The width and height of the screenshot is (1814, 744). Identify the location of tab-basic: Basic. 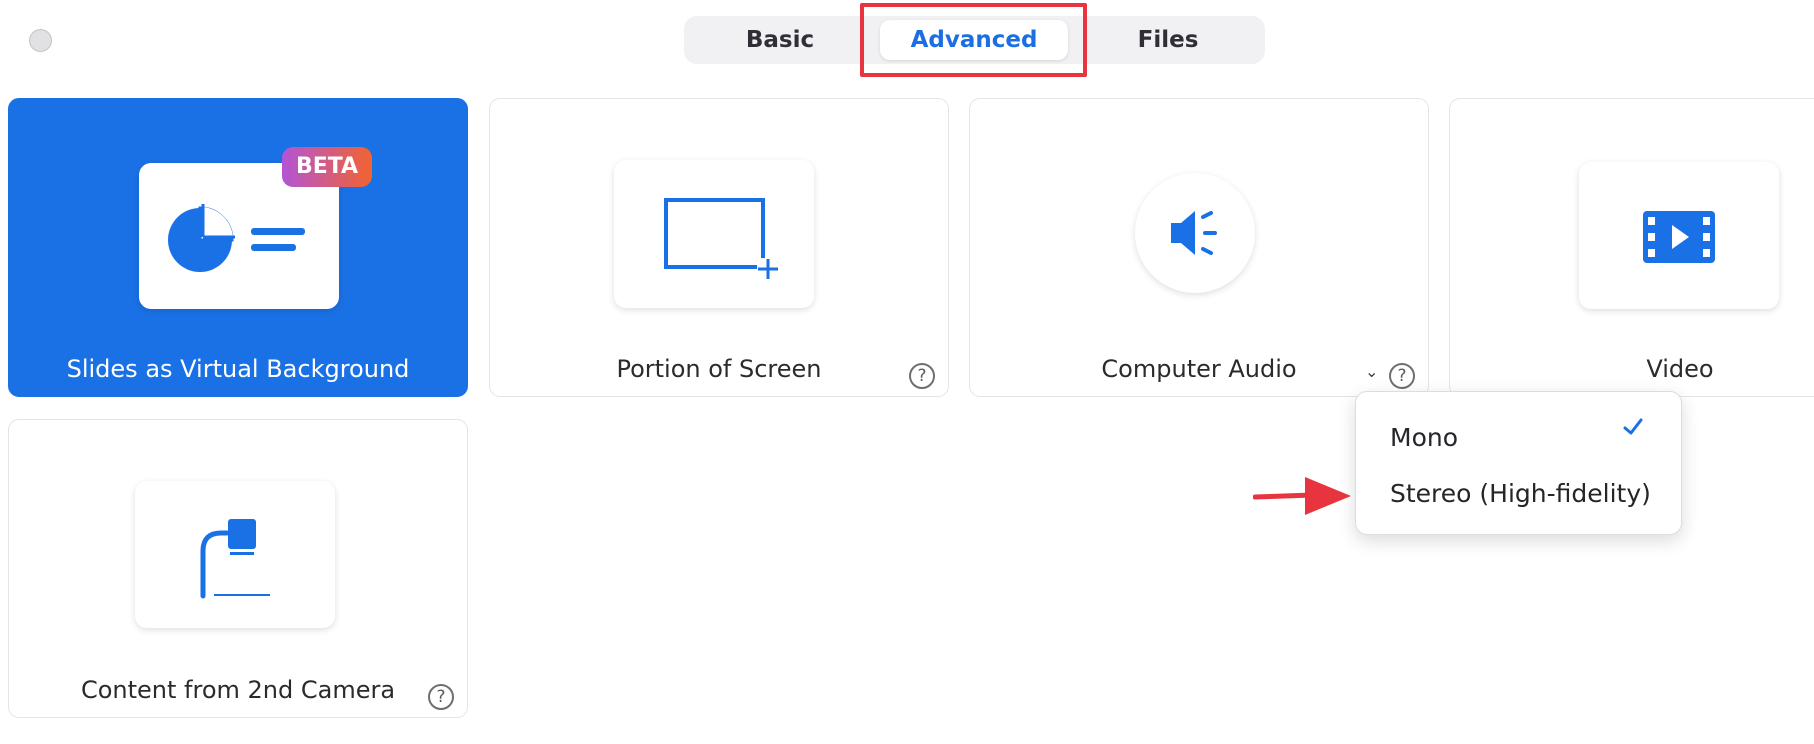
(780, 40).